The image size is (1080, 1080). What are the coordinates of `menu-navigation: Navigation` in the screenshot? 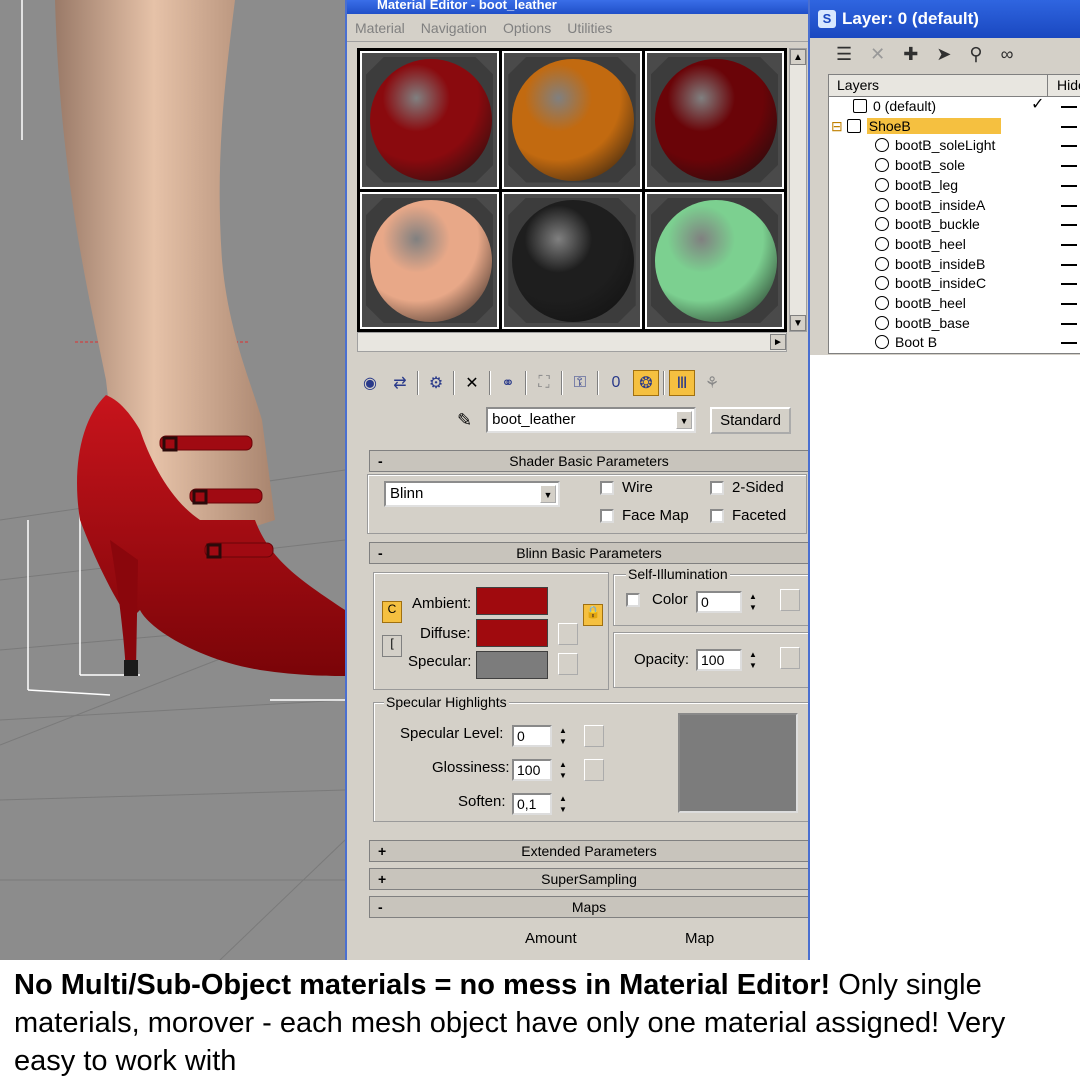 It's located at (454, 28).